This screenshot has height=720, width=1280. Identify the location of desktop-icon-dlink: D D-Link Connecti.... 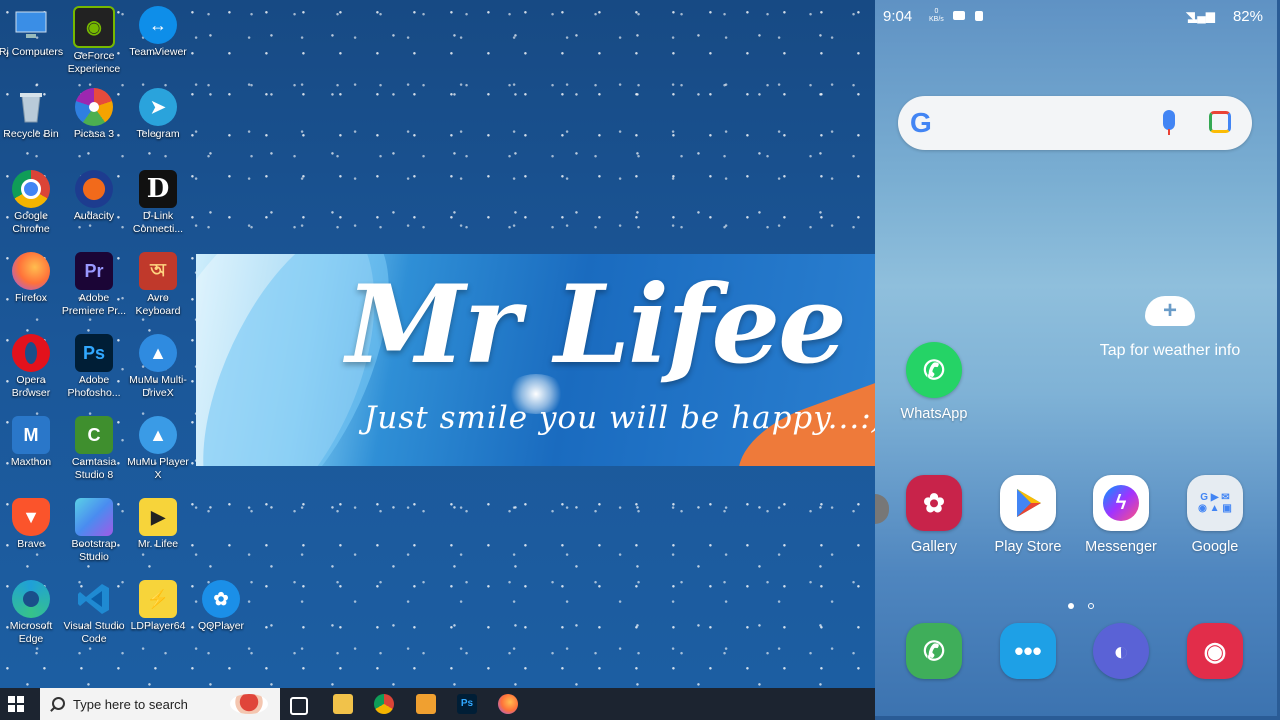
(158, 203).